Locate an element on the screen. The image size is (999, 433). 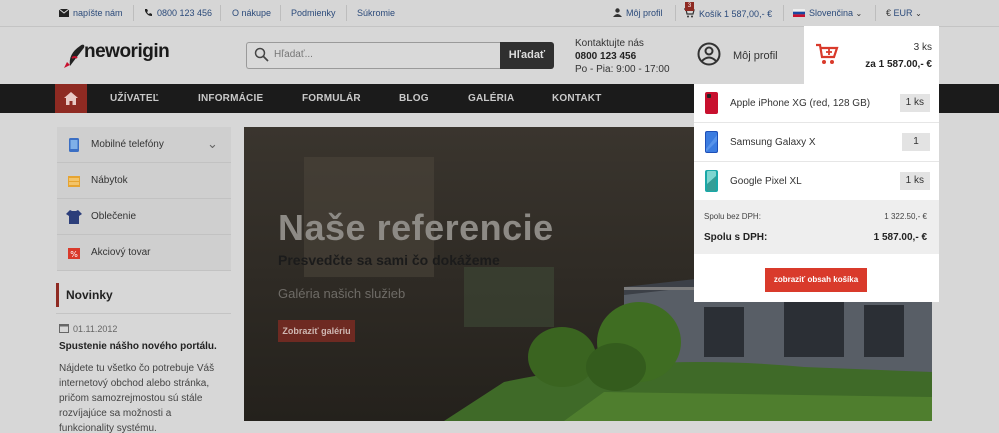
furniture-icon is located at coordinates (74, 181).